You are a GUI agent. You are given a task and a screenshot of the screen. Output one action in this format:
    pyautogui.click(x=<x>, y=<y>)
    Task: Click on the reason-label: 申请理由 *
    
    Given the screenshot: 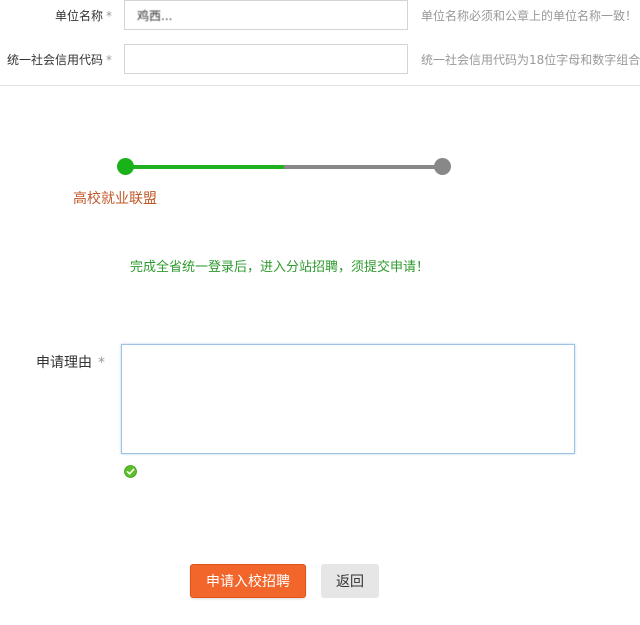 What is the action you would take?
    pyautogui.click(x=70, y=363)
    